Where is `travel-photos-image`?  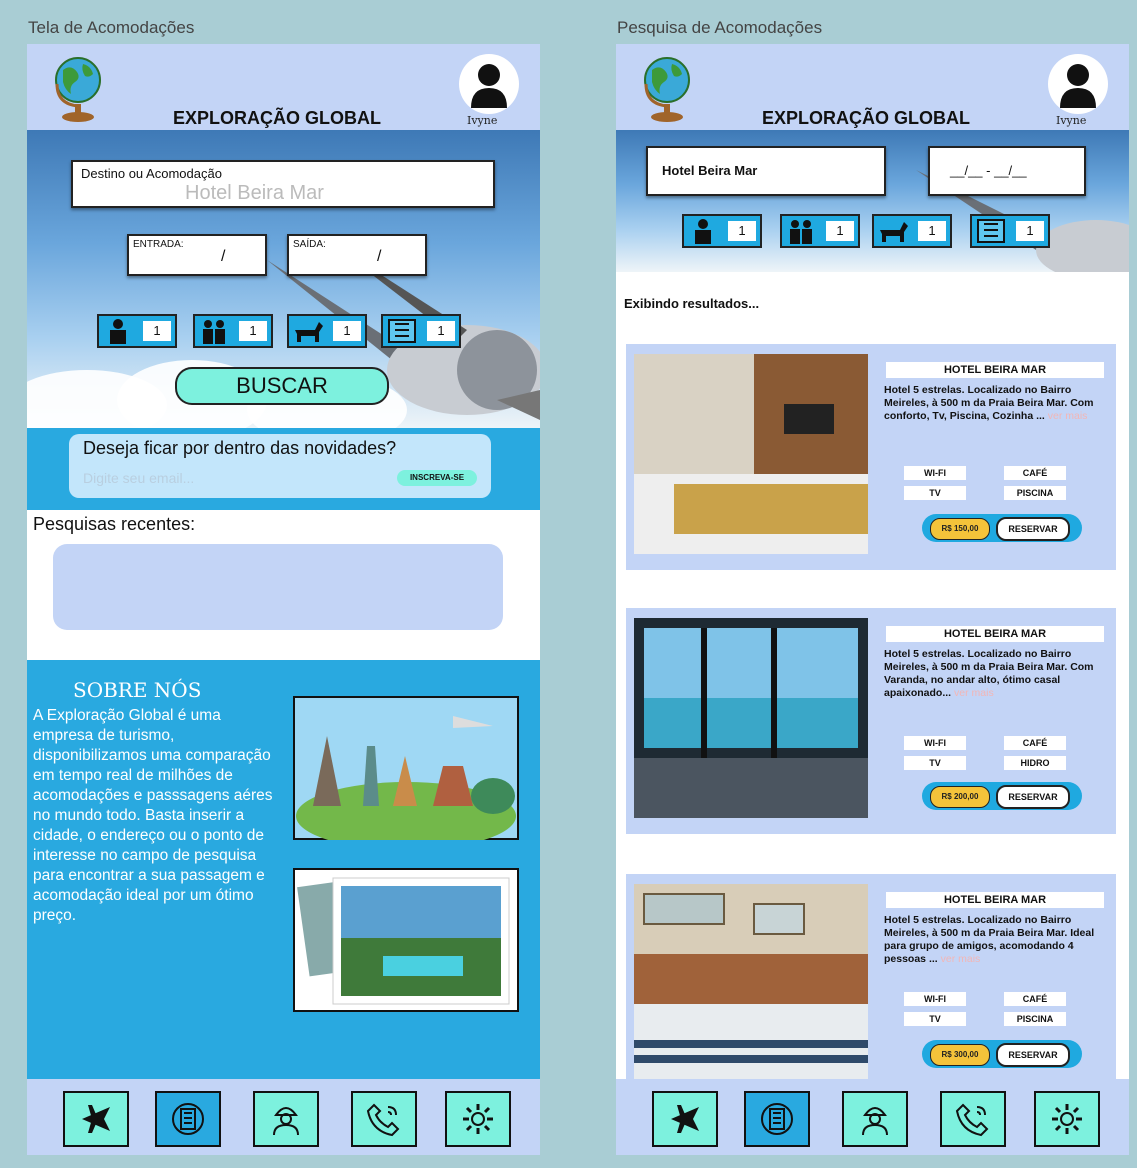
travel-photos-image is located at coordinates (406, 940).